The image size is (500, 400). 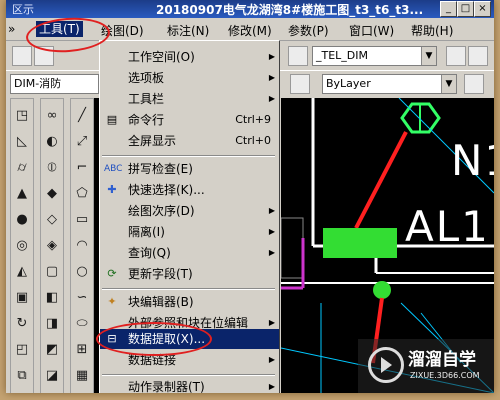 I want to click on sweep-icon: ◰, so click(x=22, y=350).